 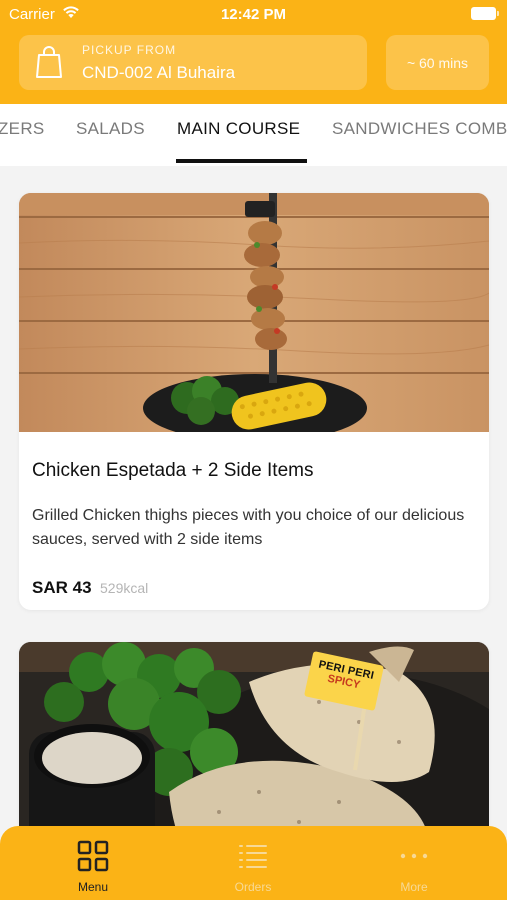 I want to click on nav-menu: Menu, so click(x=93, y=863).